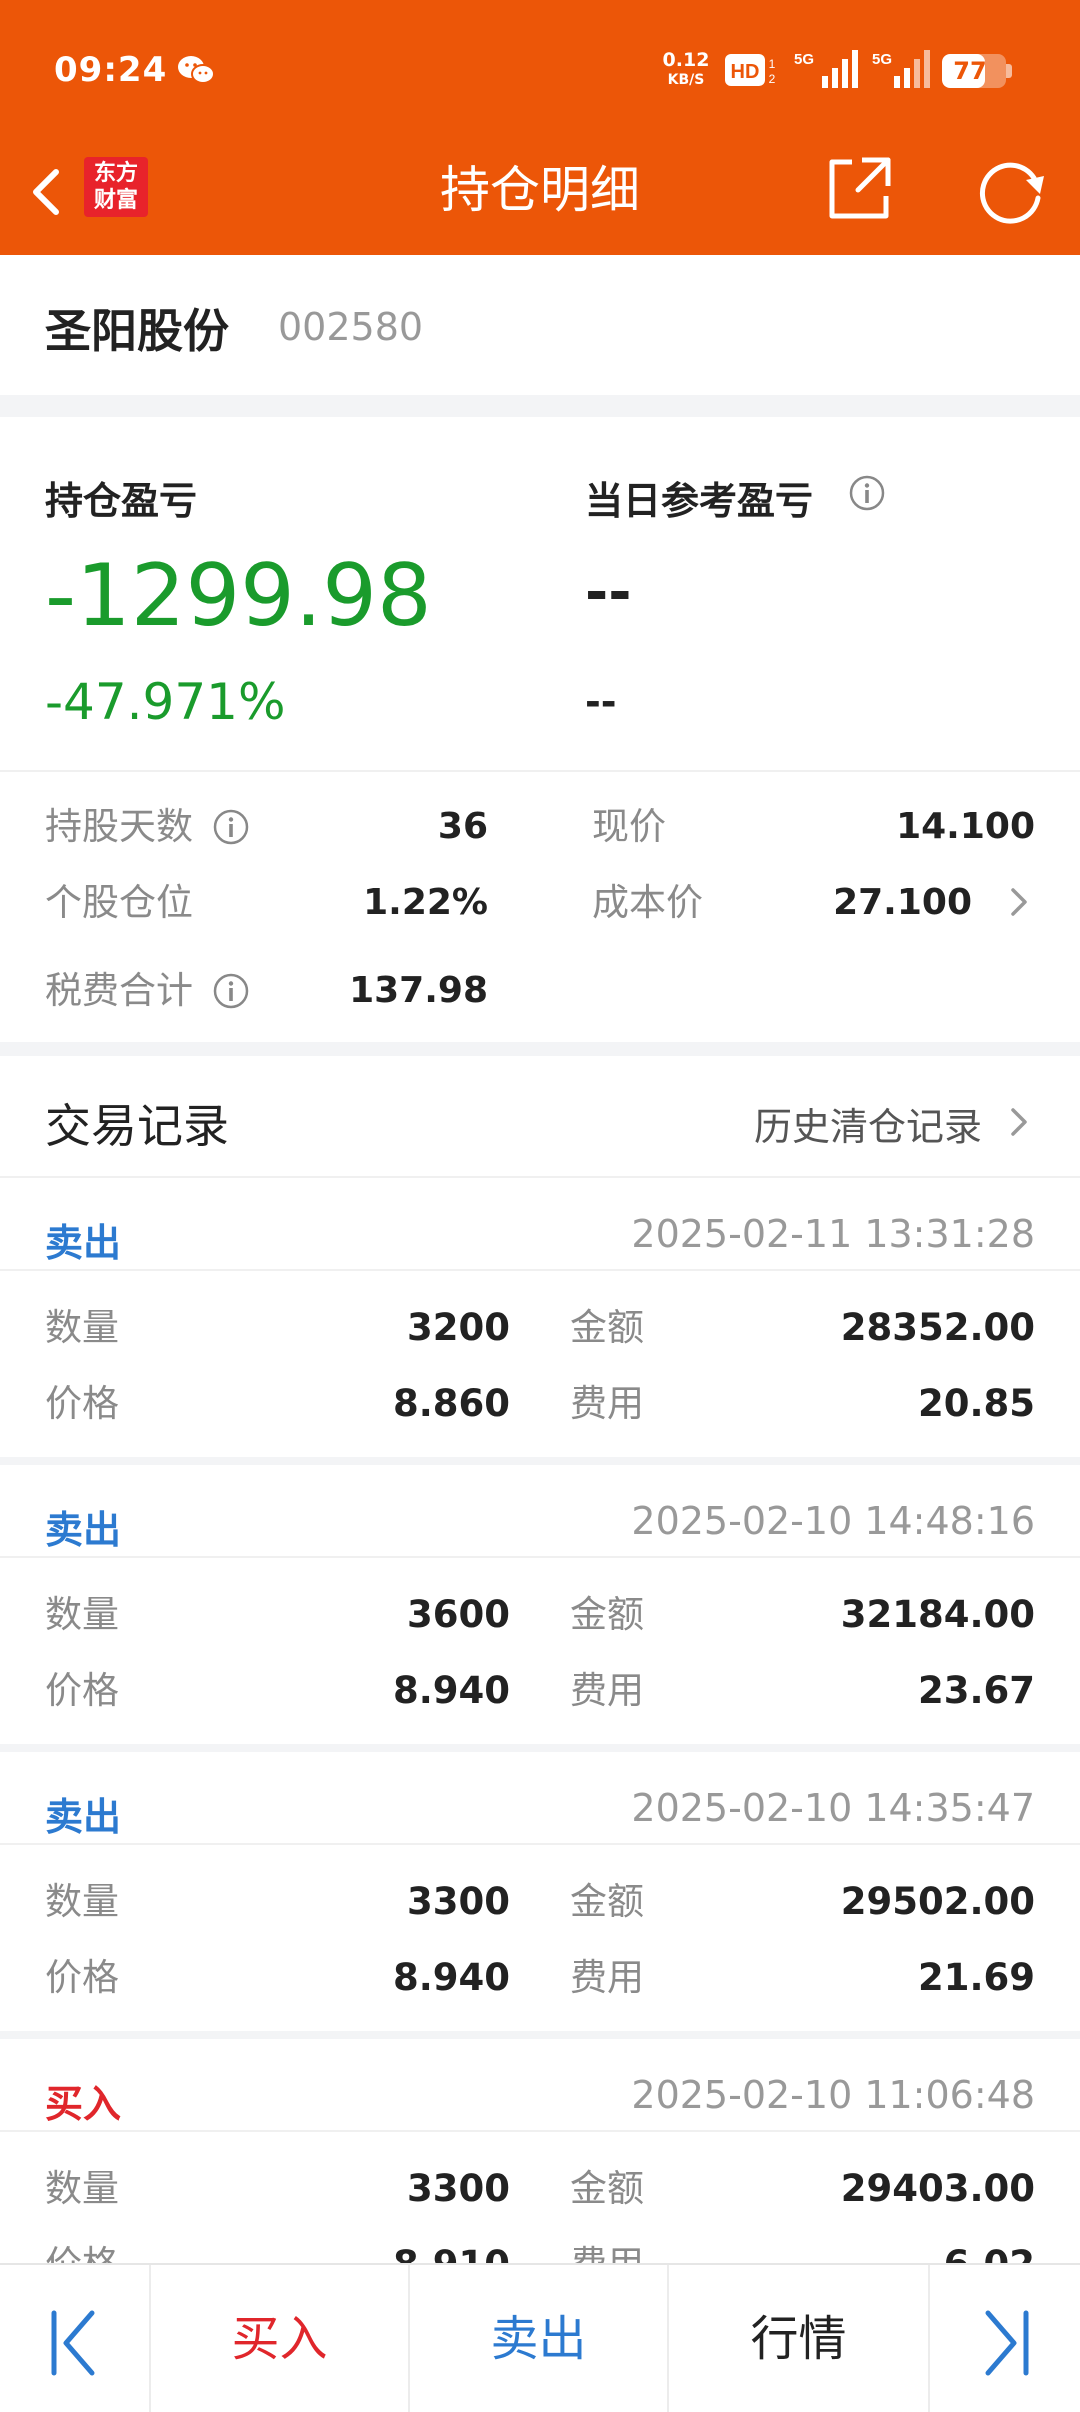  I want to click on fee-value: 21.69, so click(976, 1977).